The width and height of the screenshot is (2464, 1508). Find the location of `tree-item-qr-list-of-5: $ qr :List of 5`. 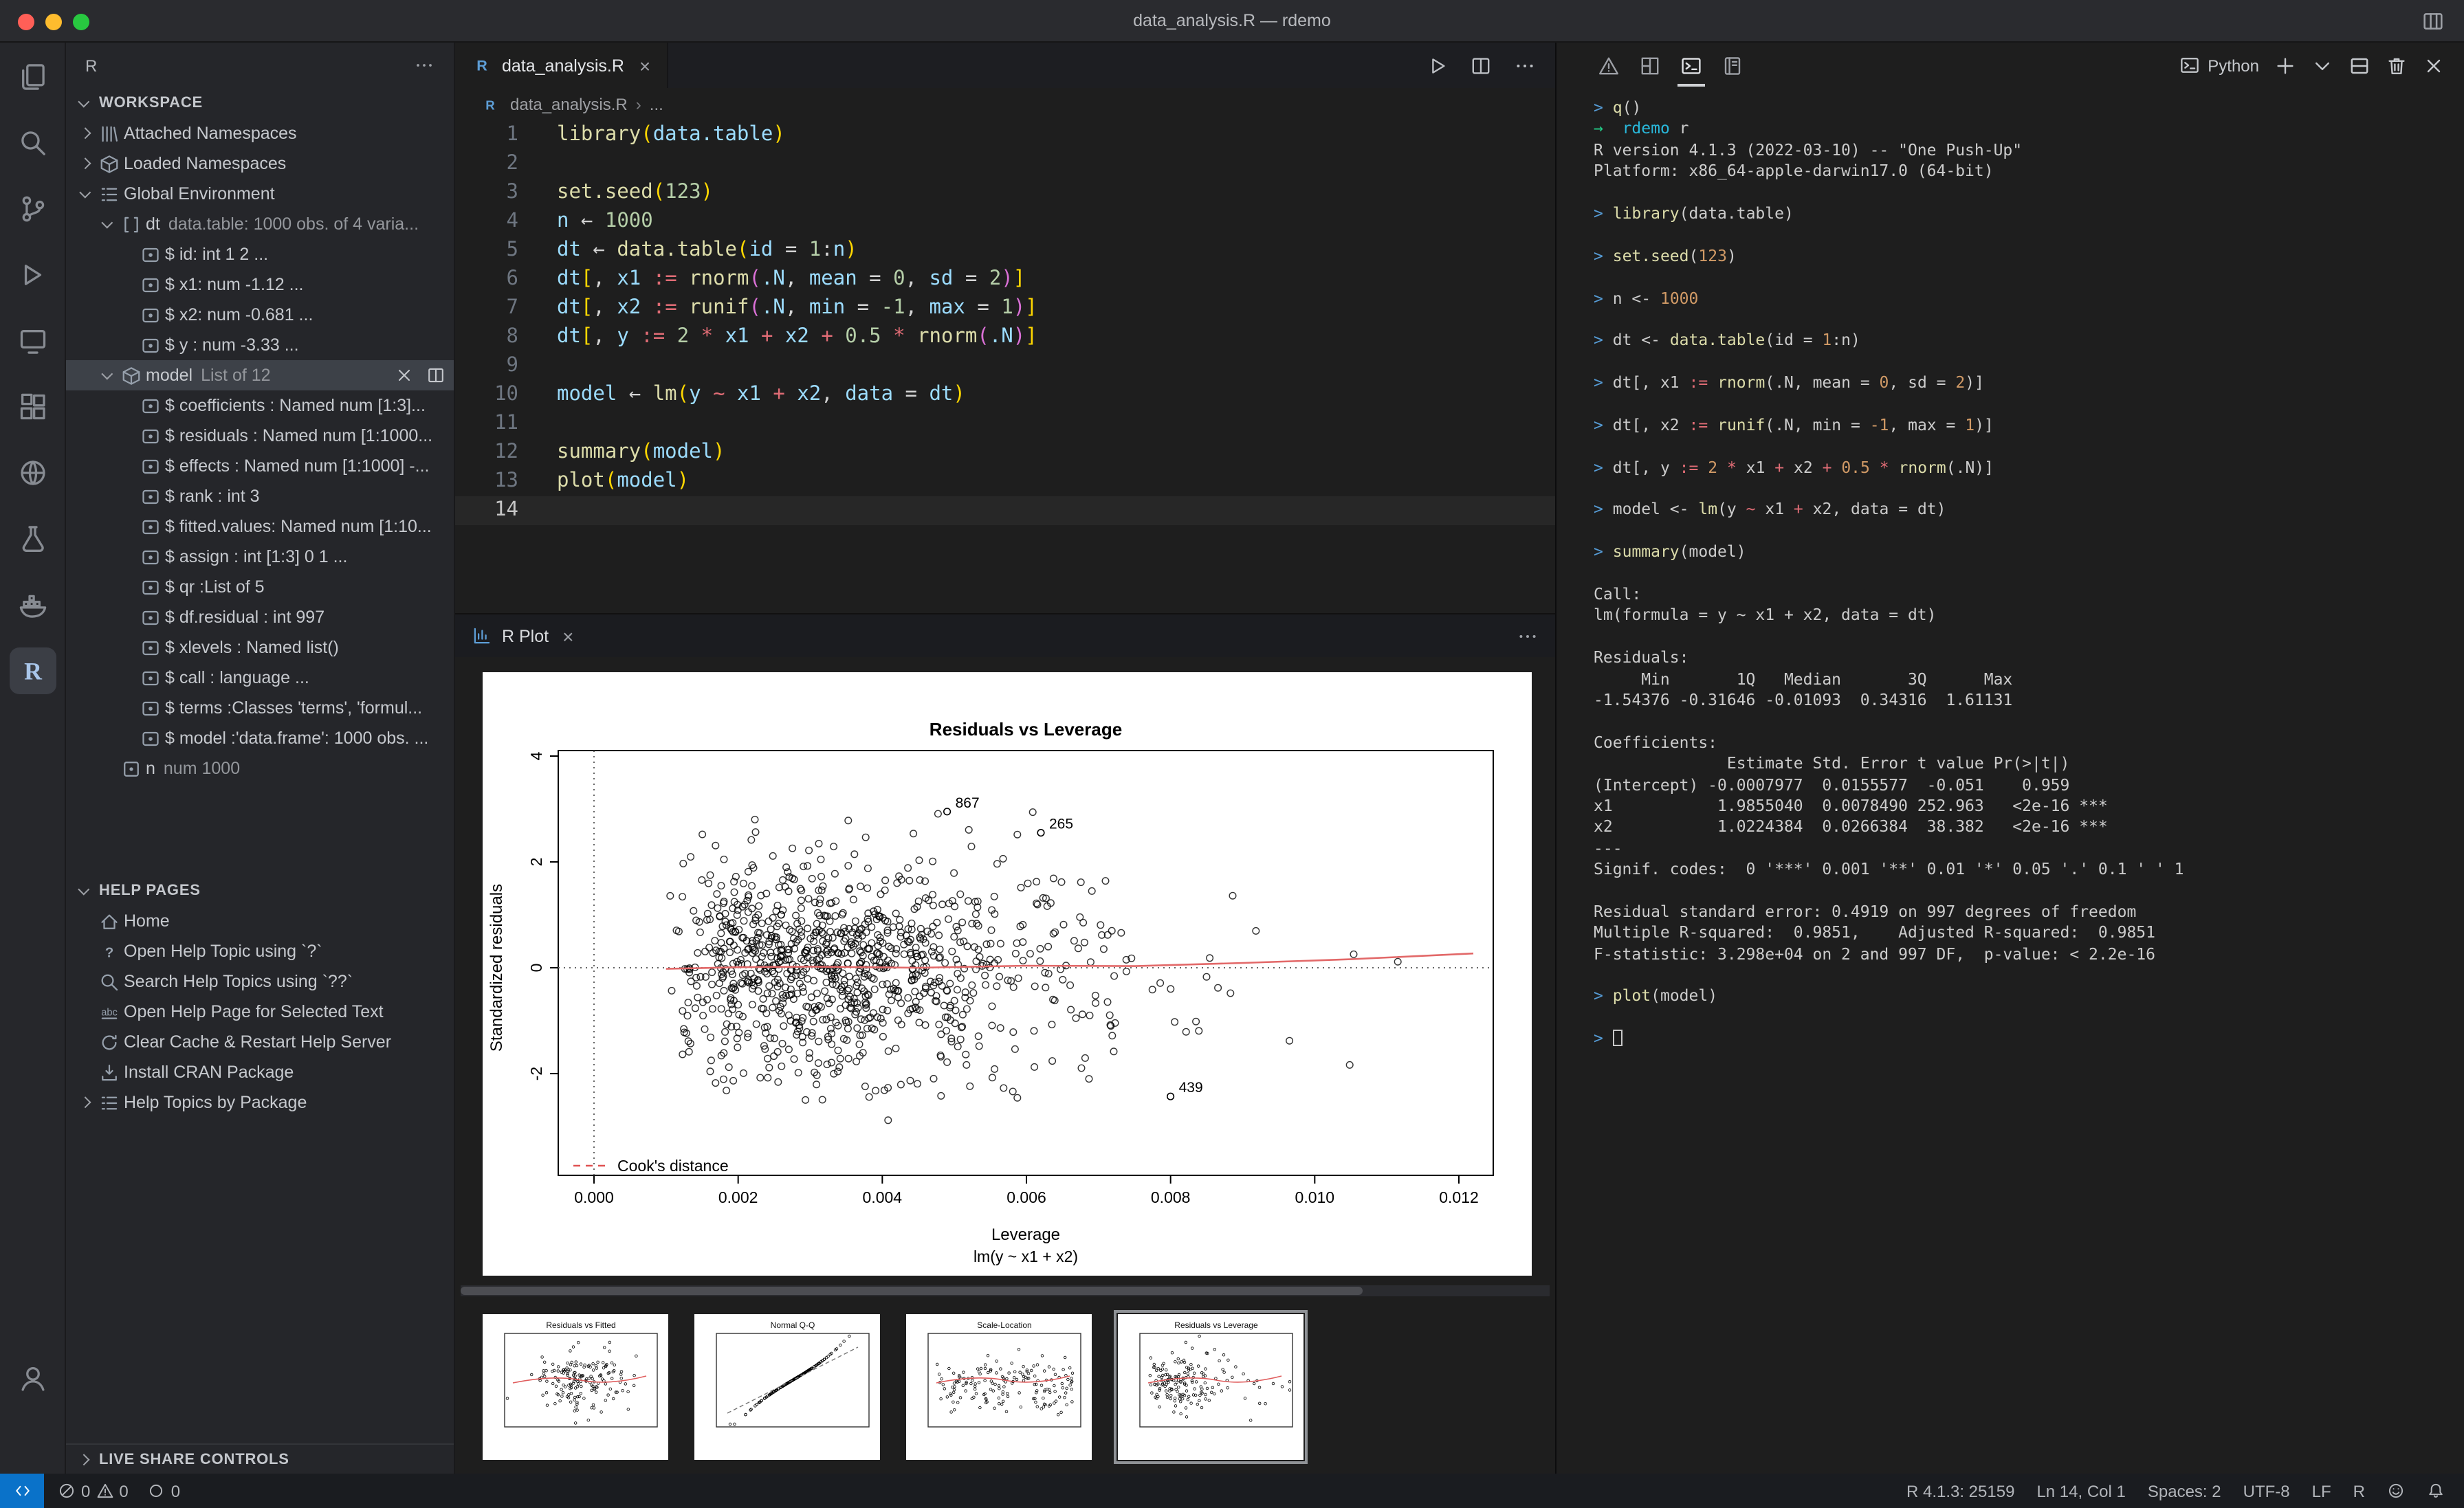

tree-item-qr-list-of-5: $ qr :List of 5 is located at coordinates (260, 587).